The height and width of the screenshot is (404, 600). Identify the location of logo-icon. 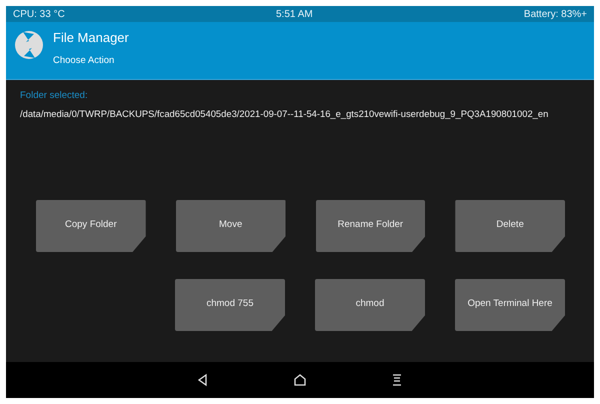
(29, 45).